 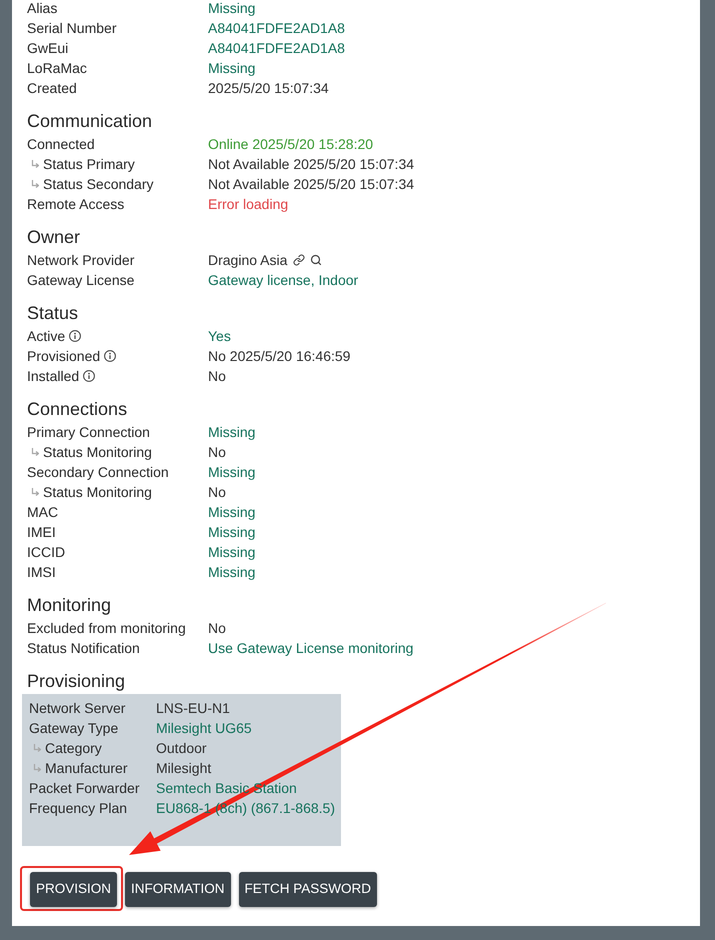 I want to click on field-label: Gateway License, so click(x=80, y=280).